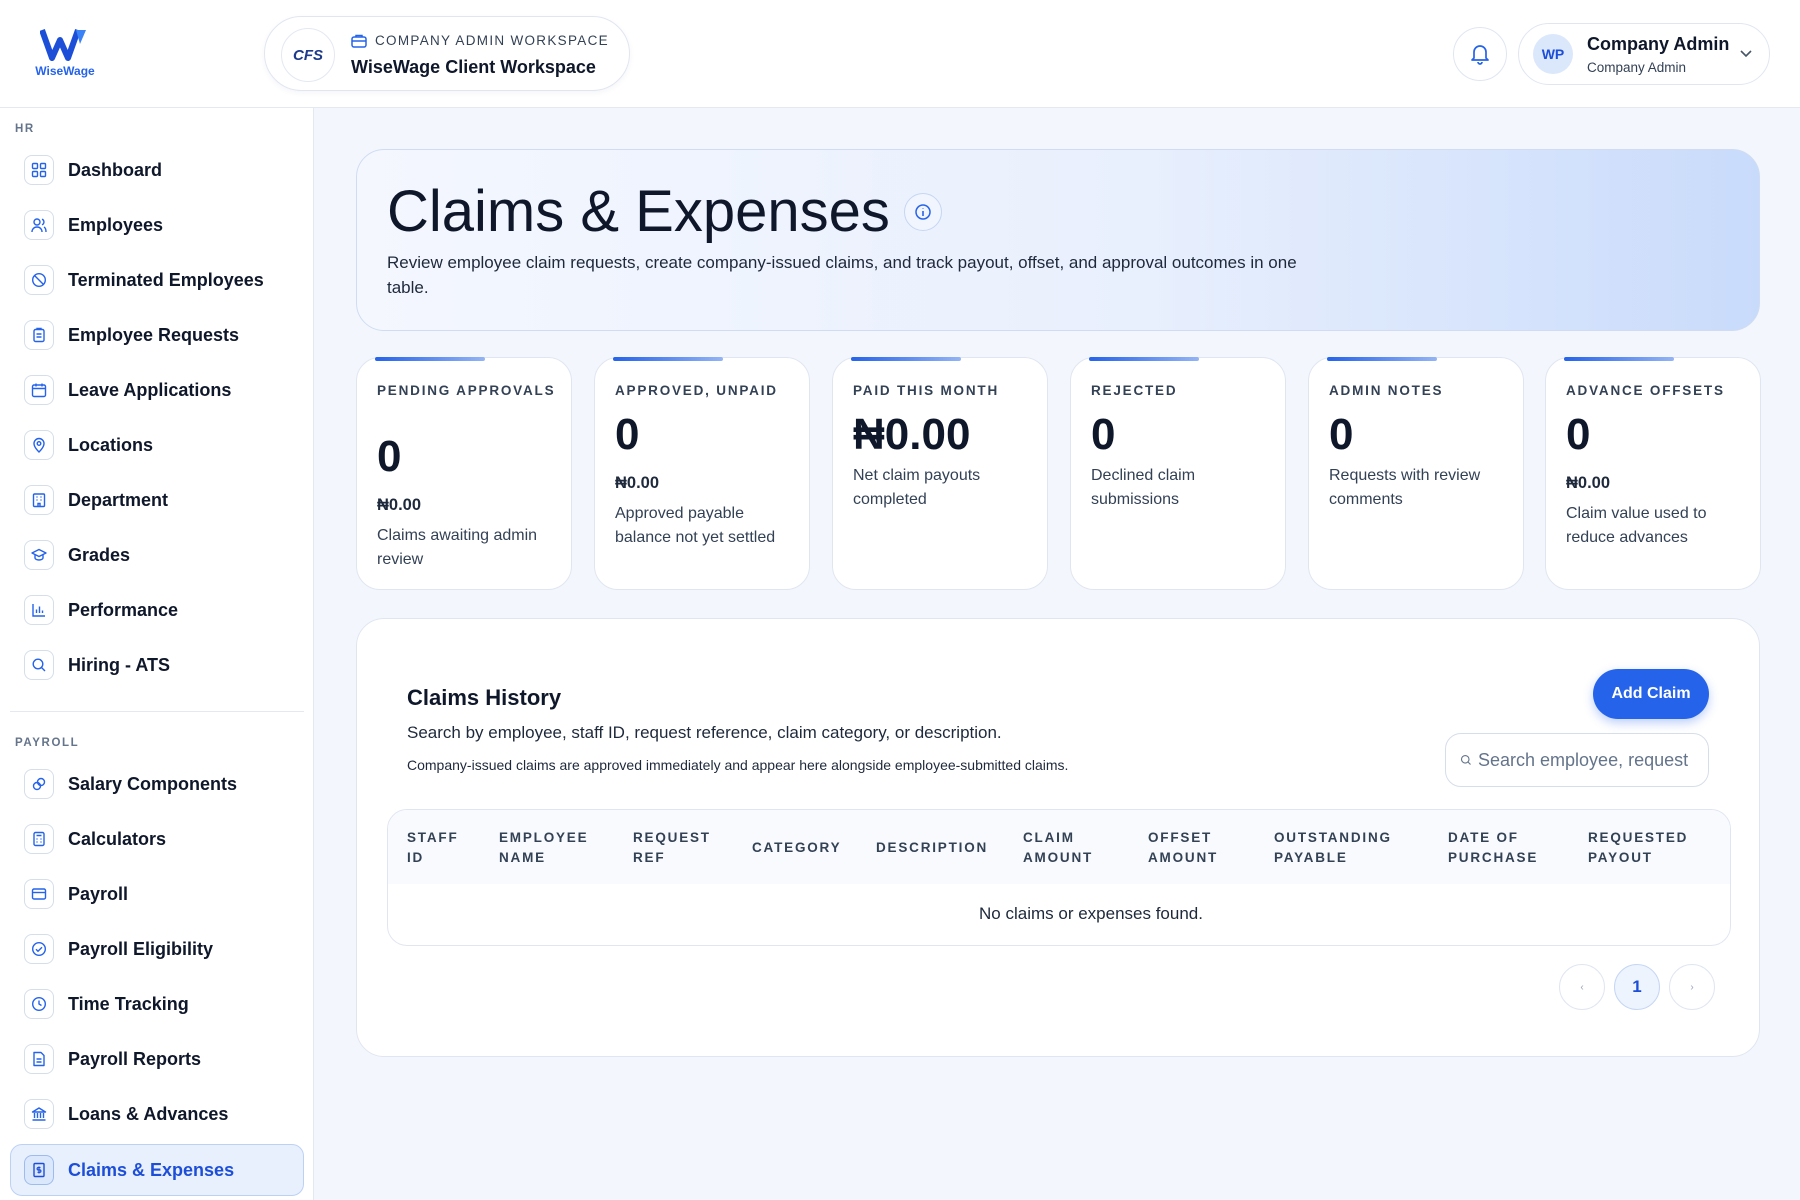  What do you see at coordinates (695, 525) in the screenshot?
I see `stat-description: Approved payable balance not yet settled` at bounding box center [695, 525].